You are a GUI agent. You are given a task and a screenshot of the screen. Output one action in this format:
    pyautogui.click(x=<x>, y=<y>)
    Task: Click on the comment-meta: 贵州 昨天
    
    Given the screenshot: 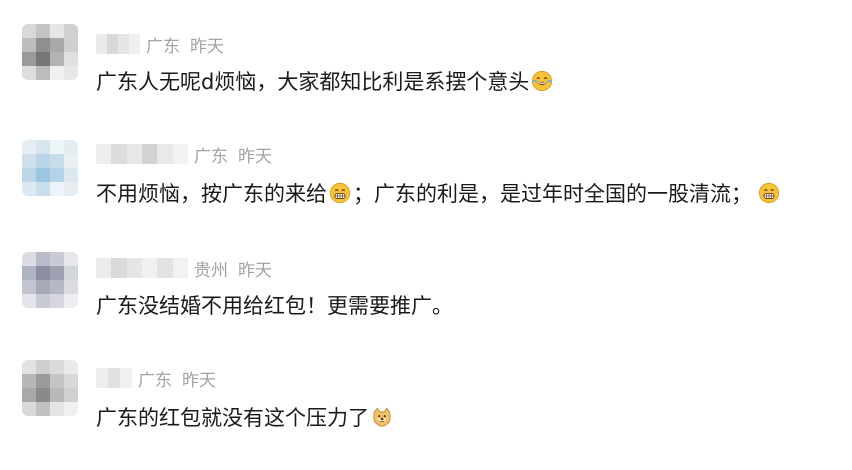 What is the action you would take?
    pyautogui.click(x=189, y=268)
    